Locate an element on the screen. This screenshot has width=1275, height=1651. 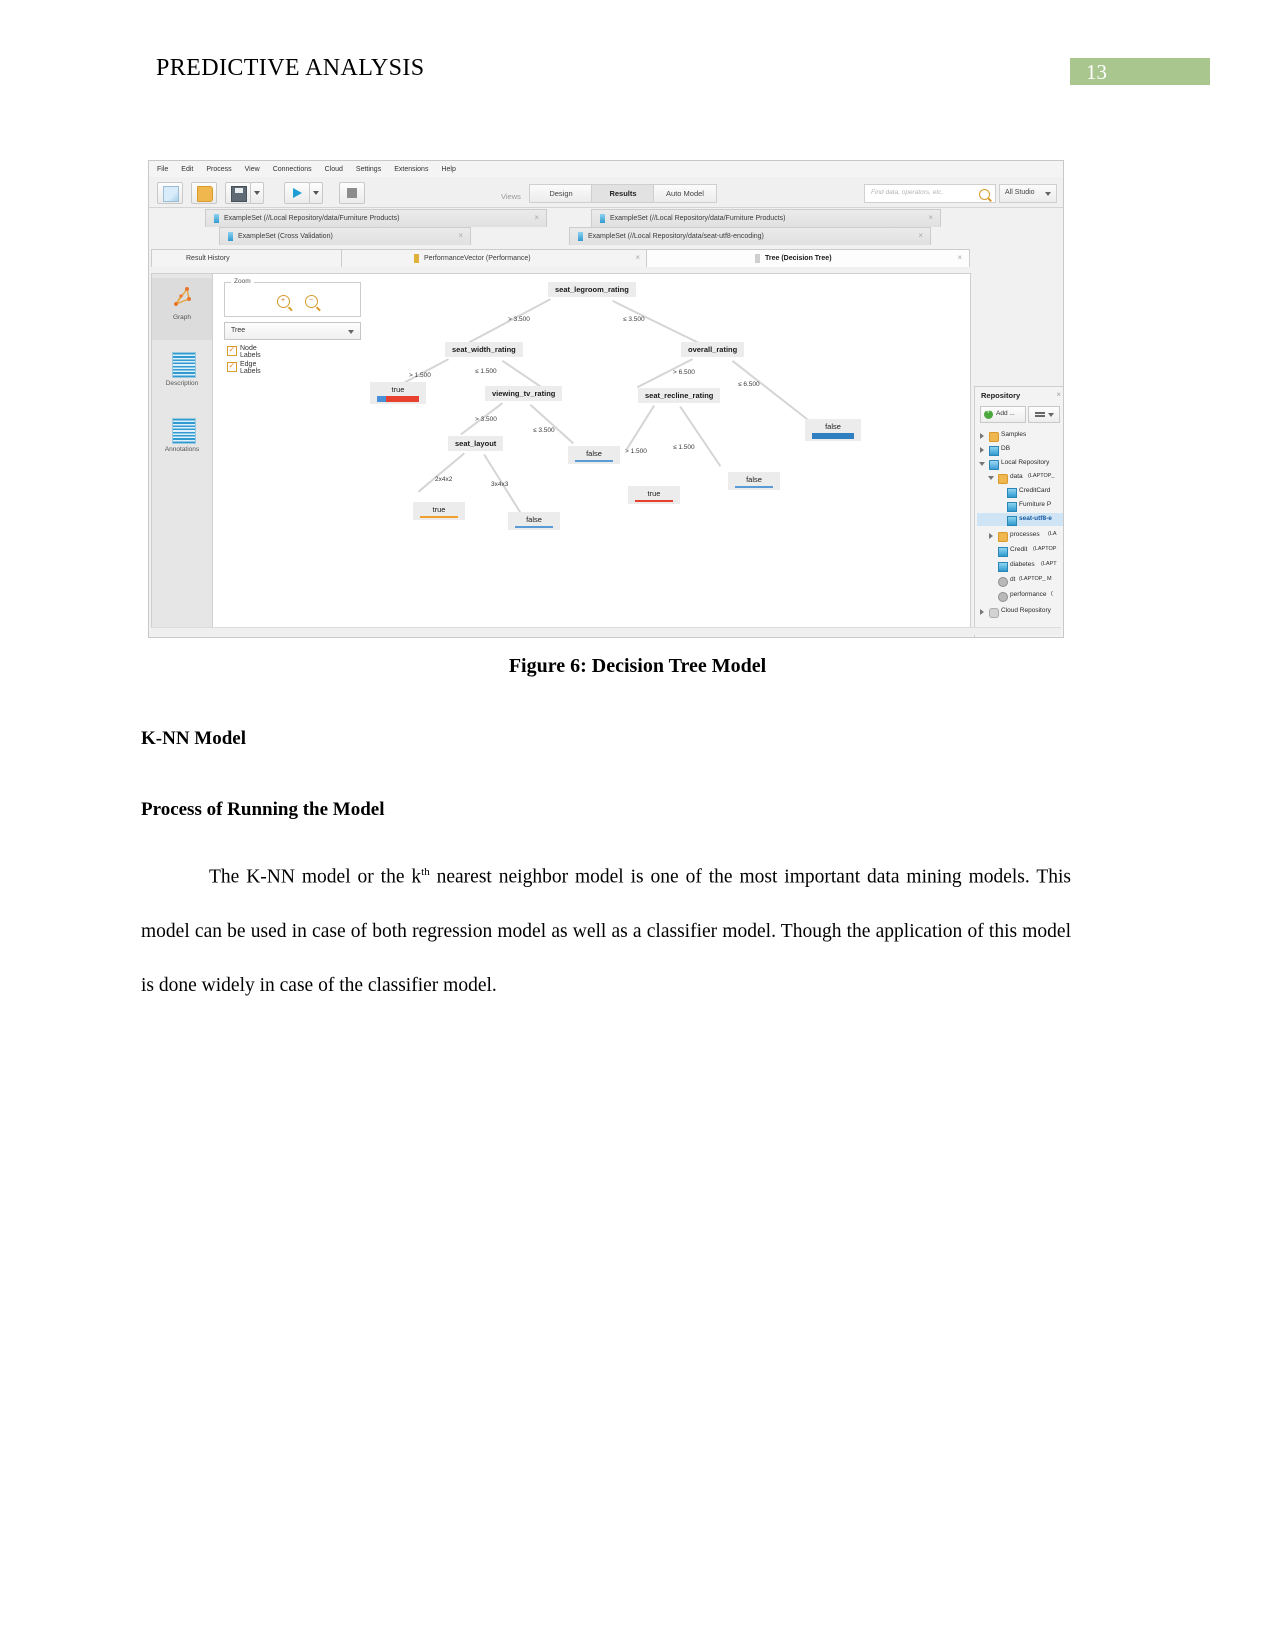
tree-leaf-label: true is located at coordinates (439, 509).